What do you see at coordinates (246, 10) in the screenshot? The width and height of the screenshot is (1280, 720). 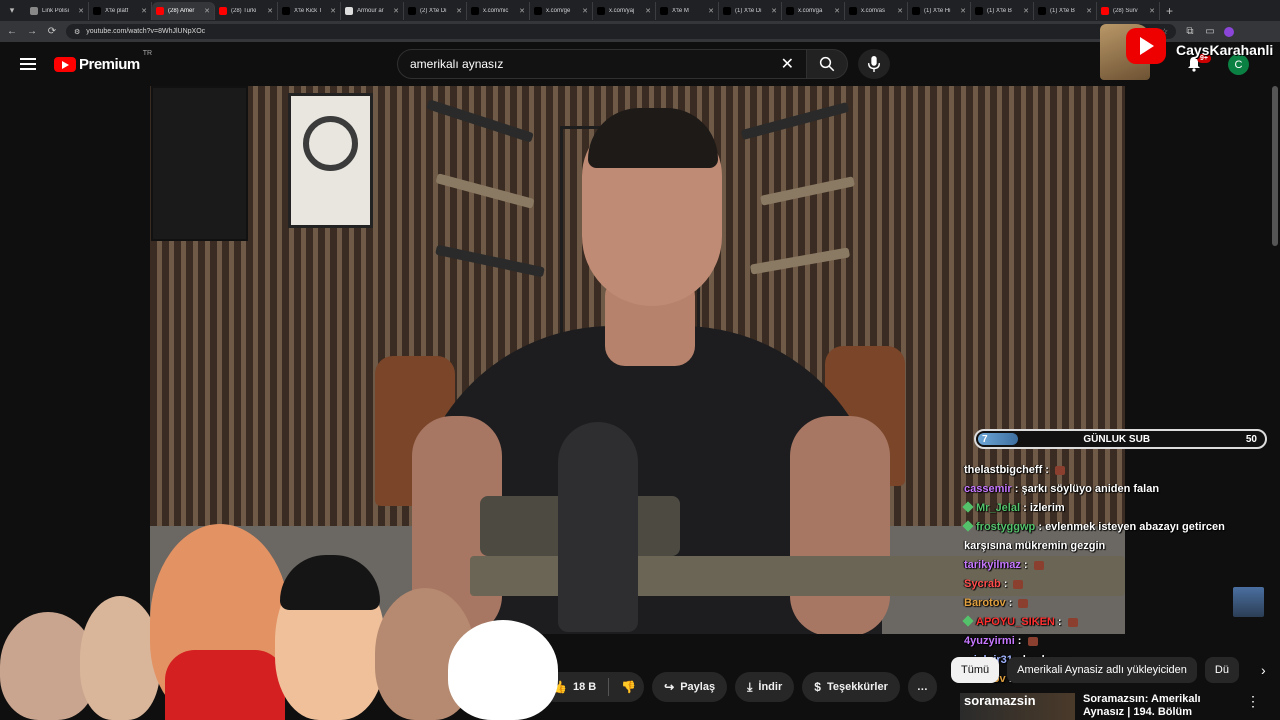 I see `browser-tab: (28) Turki ✕` at bounding box center [246, 10].